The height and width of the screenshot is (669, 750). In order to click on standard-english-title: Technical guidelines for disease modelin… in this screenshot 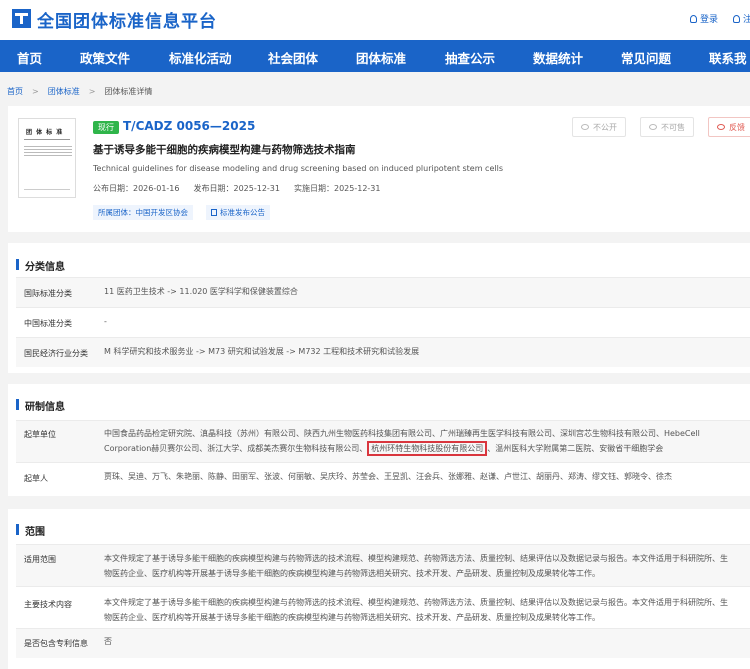, I will do `click(298, 168)`.